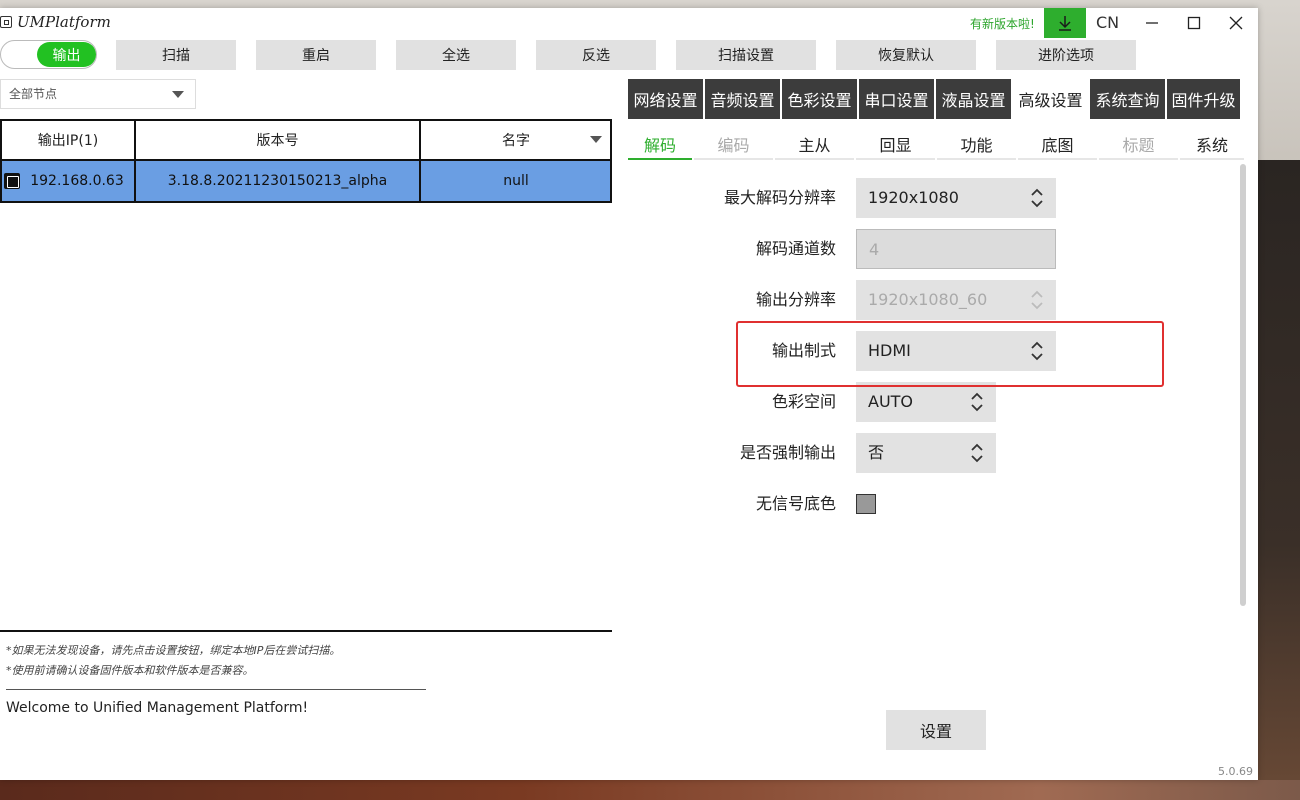 This screenshot has height=800, width=1300. What do you see at coordinates (950, 354) in the screenshot?
I see `annotation-highlight-box` at bounding box center [950, 354].